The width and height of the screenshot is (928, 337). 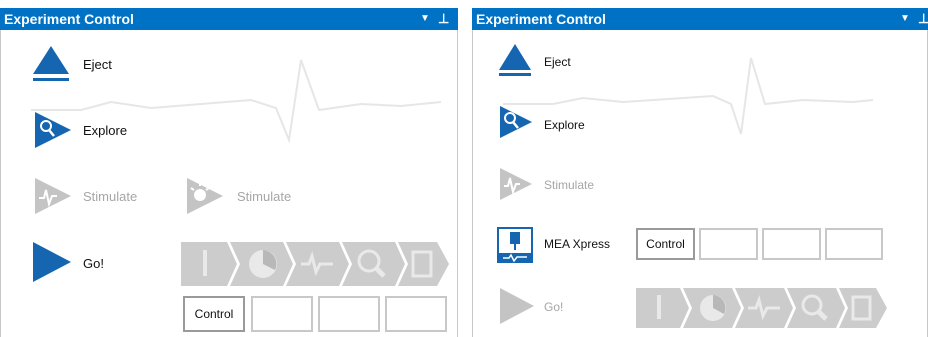 I want to click on mea-xpress-button, so click(x=515, y=245).